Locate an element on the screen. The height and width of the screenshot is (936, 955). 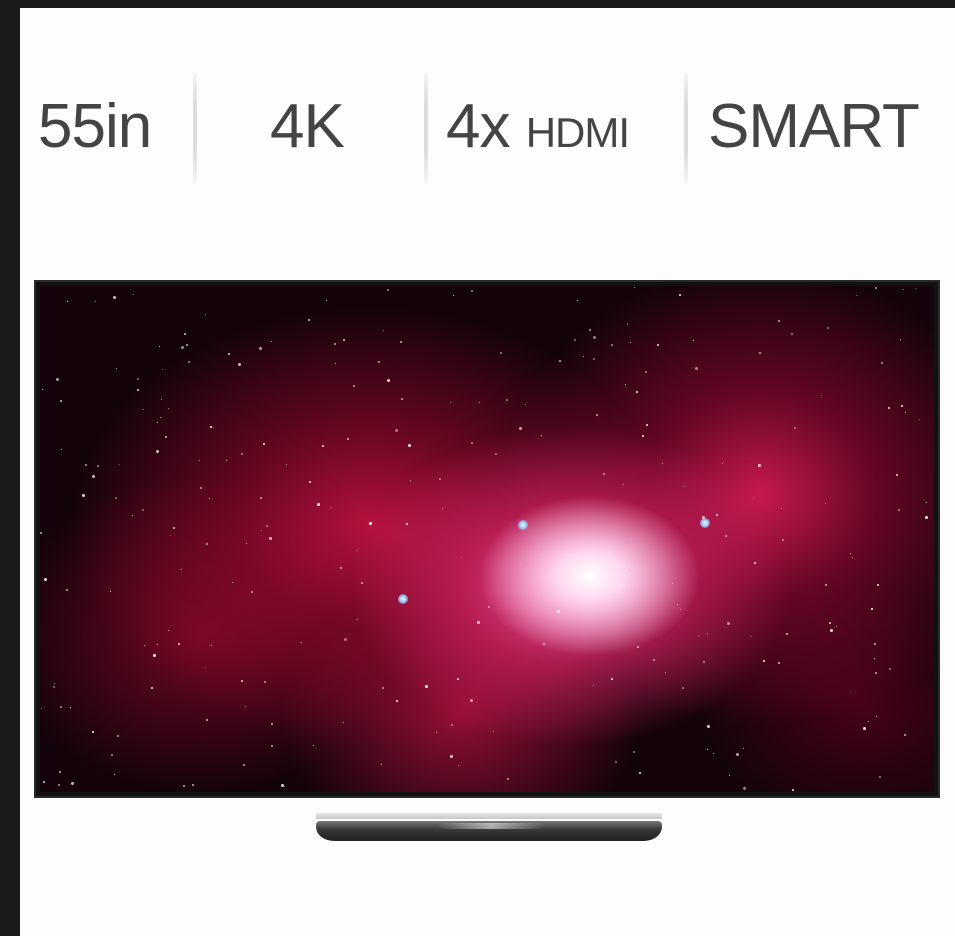
spec-bar: 55in 4K 4x HDMI SMART is located at coordinates (487, 126).